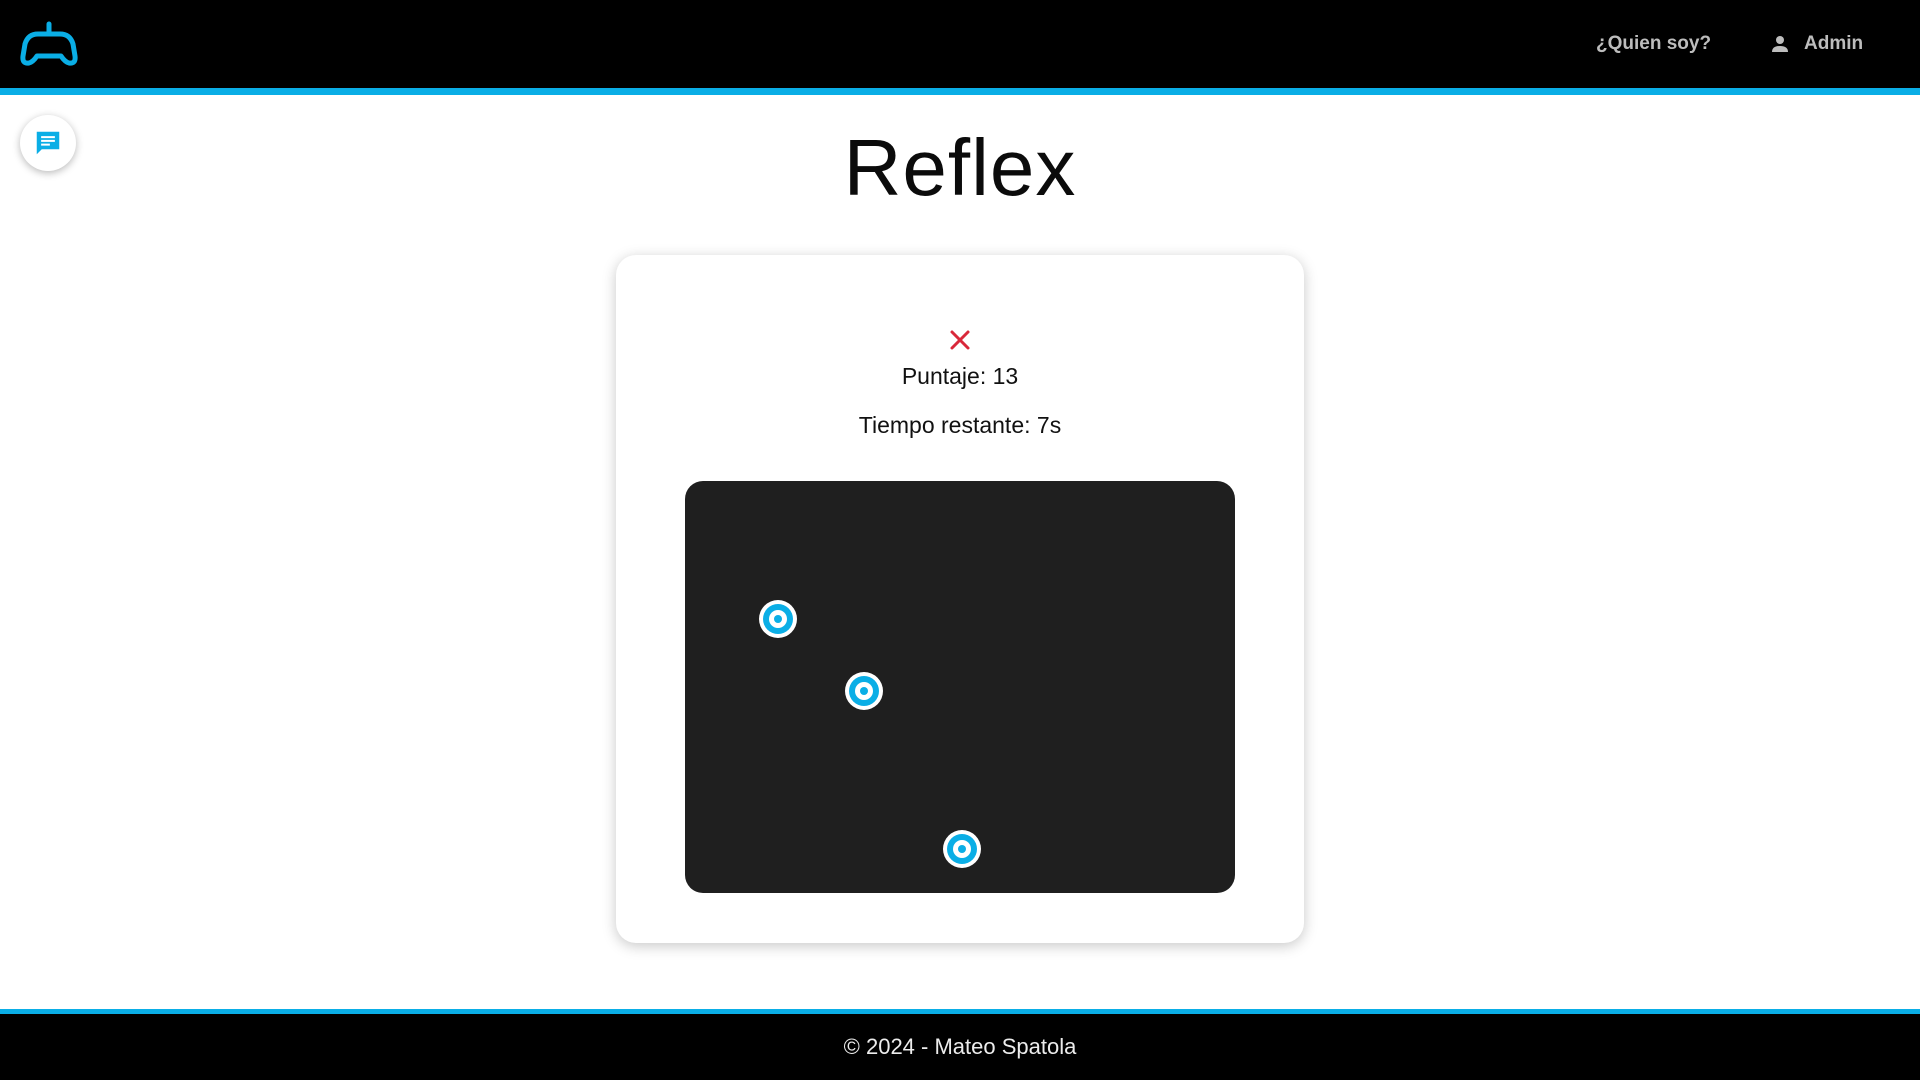  I want to click on nav-admin-label: Admin, so click(1834, 43).